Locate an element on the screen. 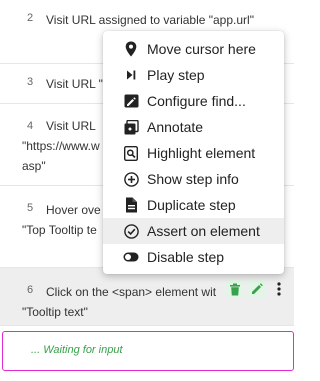 Image resolution: width=320 pixels, height=381 pixels. map-pin-icon is located at coordinates (131, 49).